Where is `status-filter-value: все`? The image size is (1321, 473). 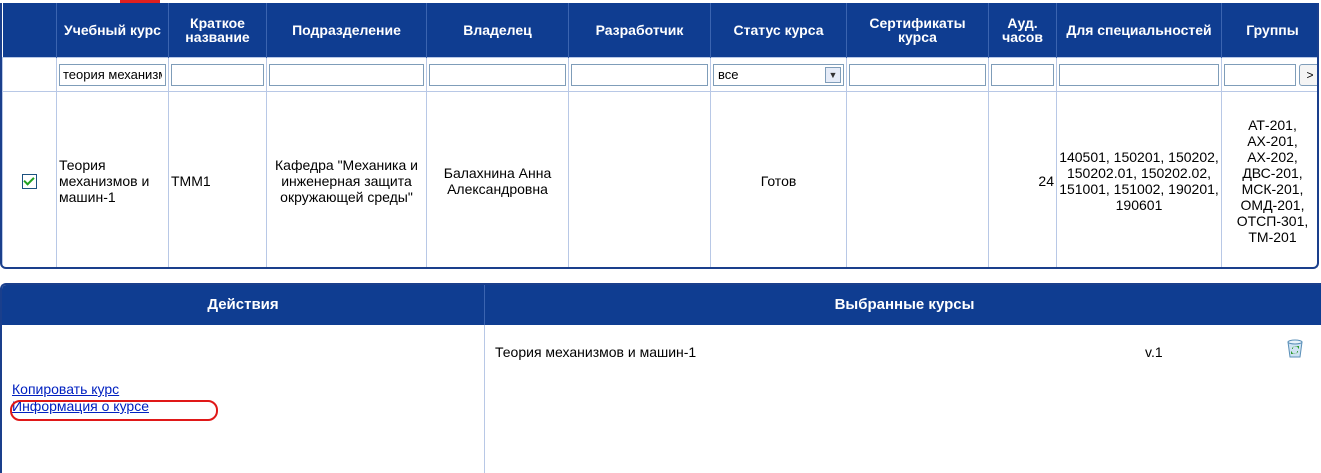 status-filter-value: все is located at coordinates (728, 74).